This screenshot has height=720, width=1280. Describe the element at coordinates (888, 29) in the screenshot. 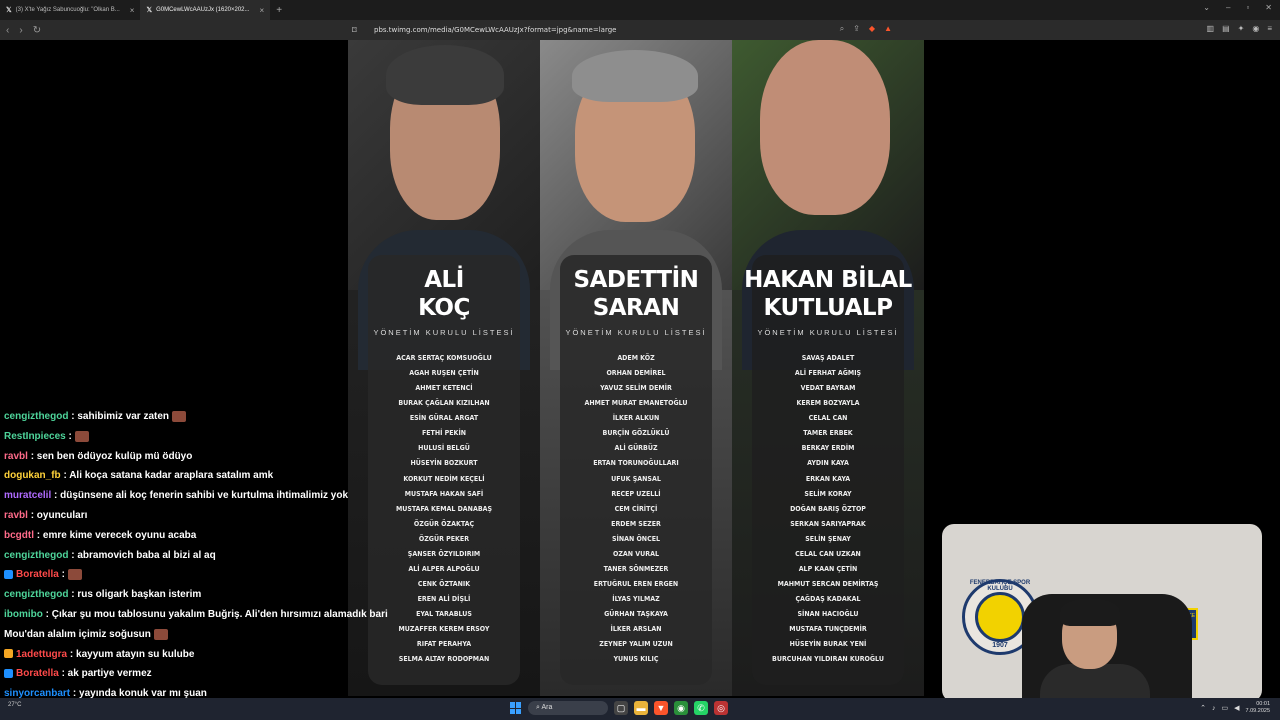

I see `brave-rewards-icon: ▲` at that location.